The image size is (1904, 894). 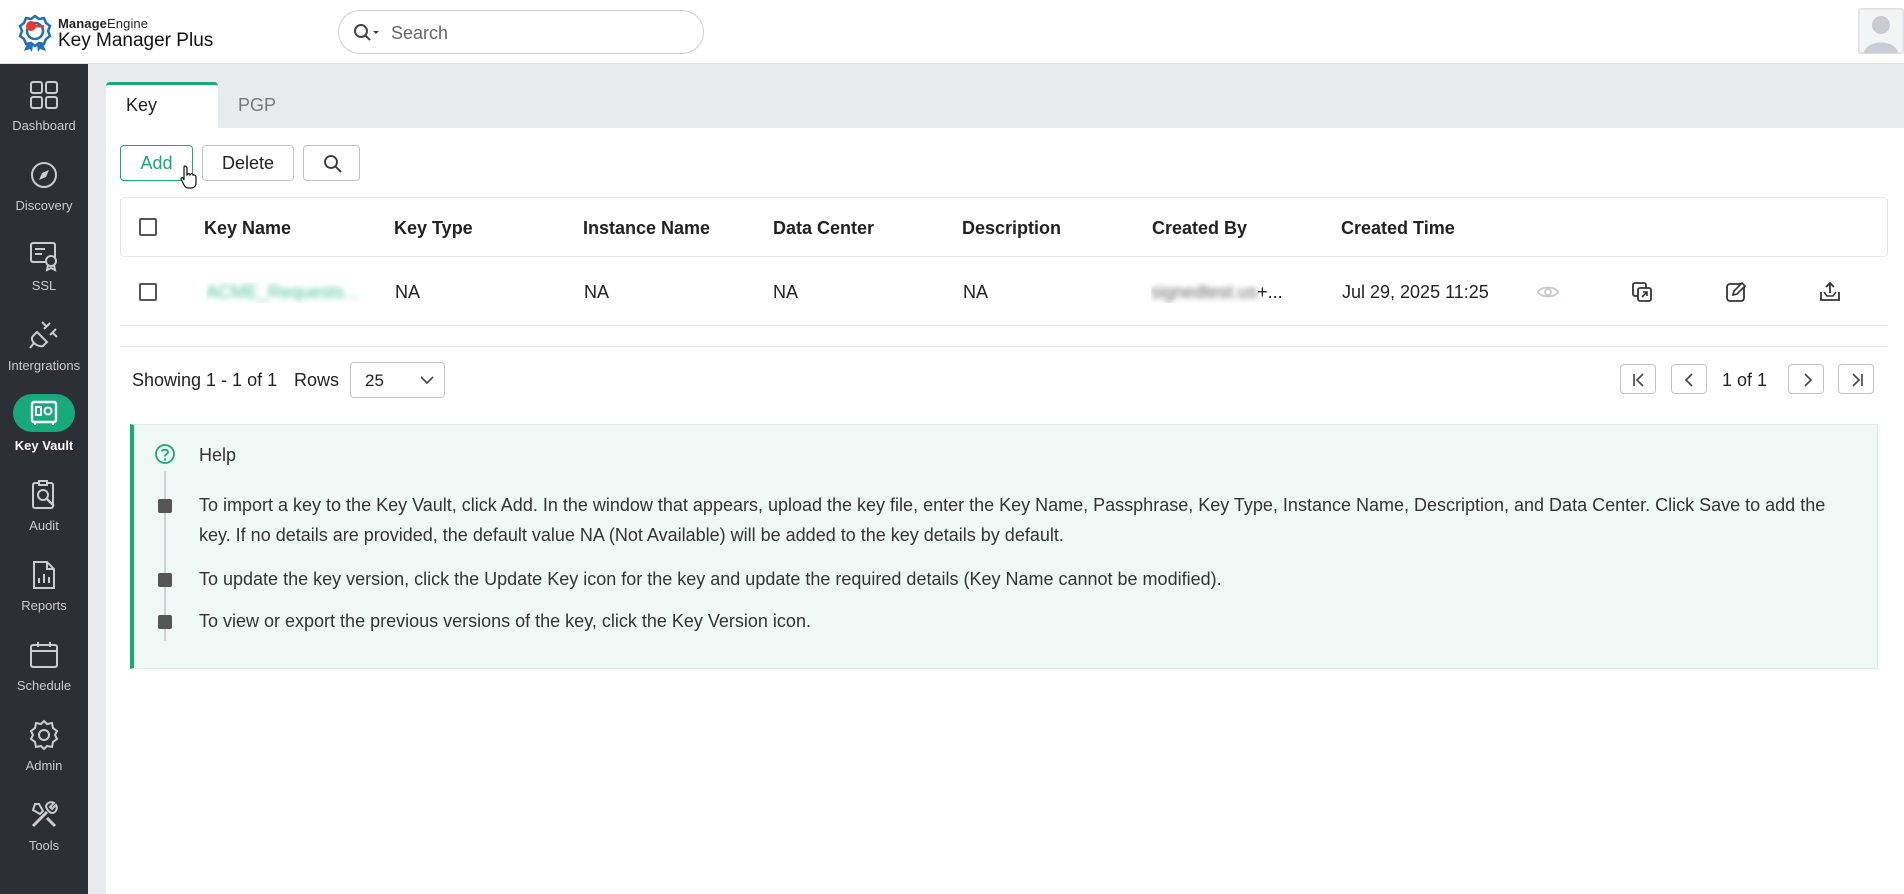 What do you see at coordinates (1011, 228) in the screenshot?
I see `column-header-description: Description` at bounding box center [1011, 228].